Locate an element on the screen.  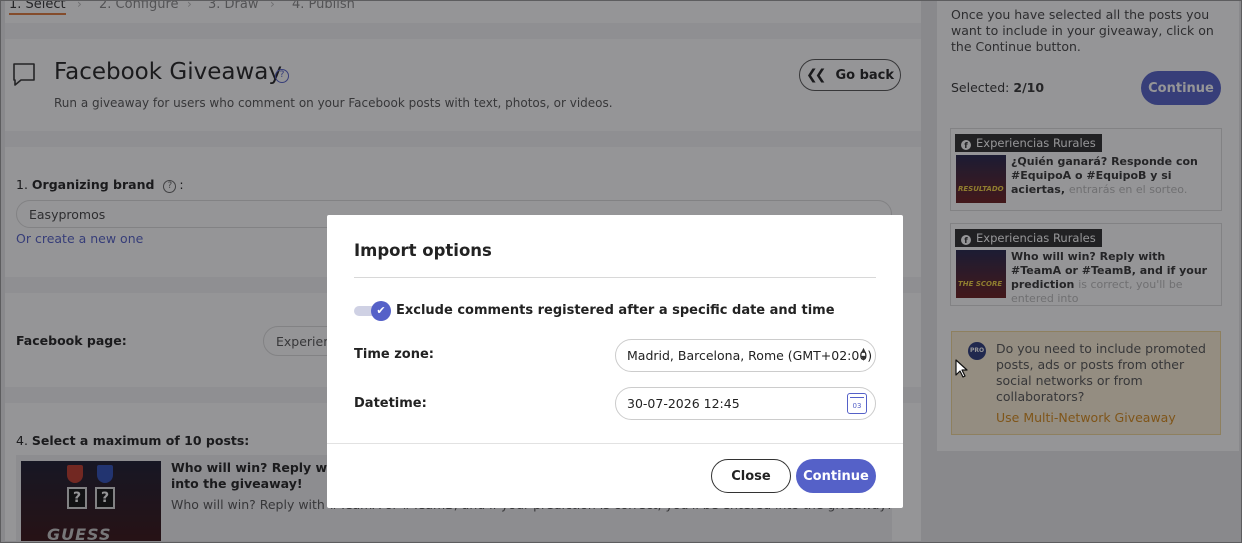
mouse-cursor-icon is located at coordinates (961, 368).